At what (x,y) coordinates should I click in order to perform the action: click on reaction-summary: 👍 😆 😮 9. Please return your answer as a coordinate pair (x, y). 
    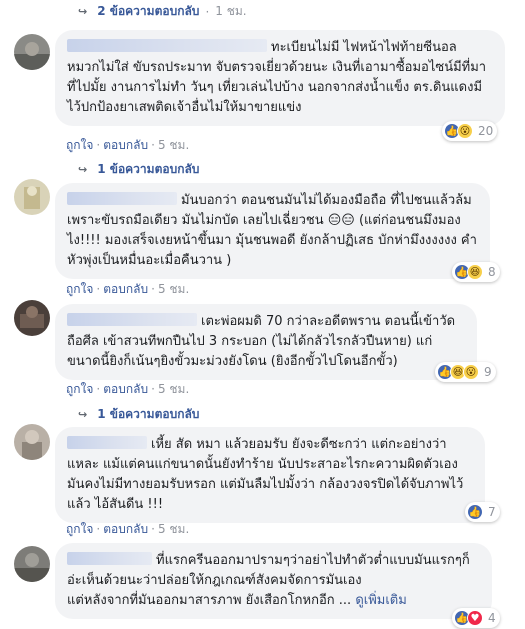
    Looking at the image, I should click on (465, 372).